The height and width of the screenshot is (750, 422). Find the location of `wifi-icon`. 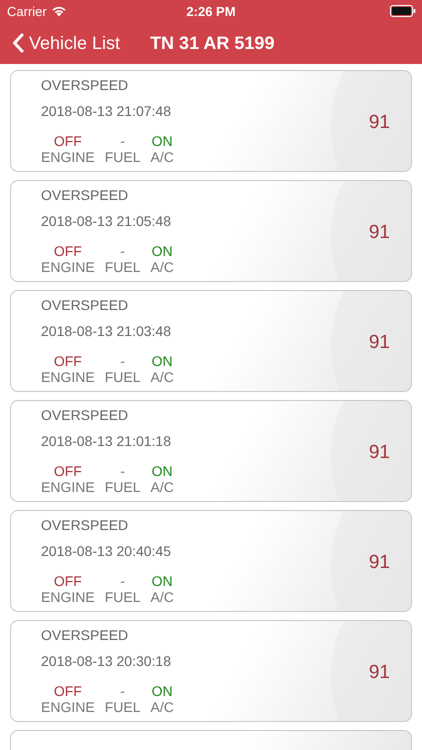

wifi-icon is located at coordinates (58, 11).